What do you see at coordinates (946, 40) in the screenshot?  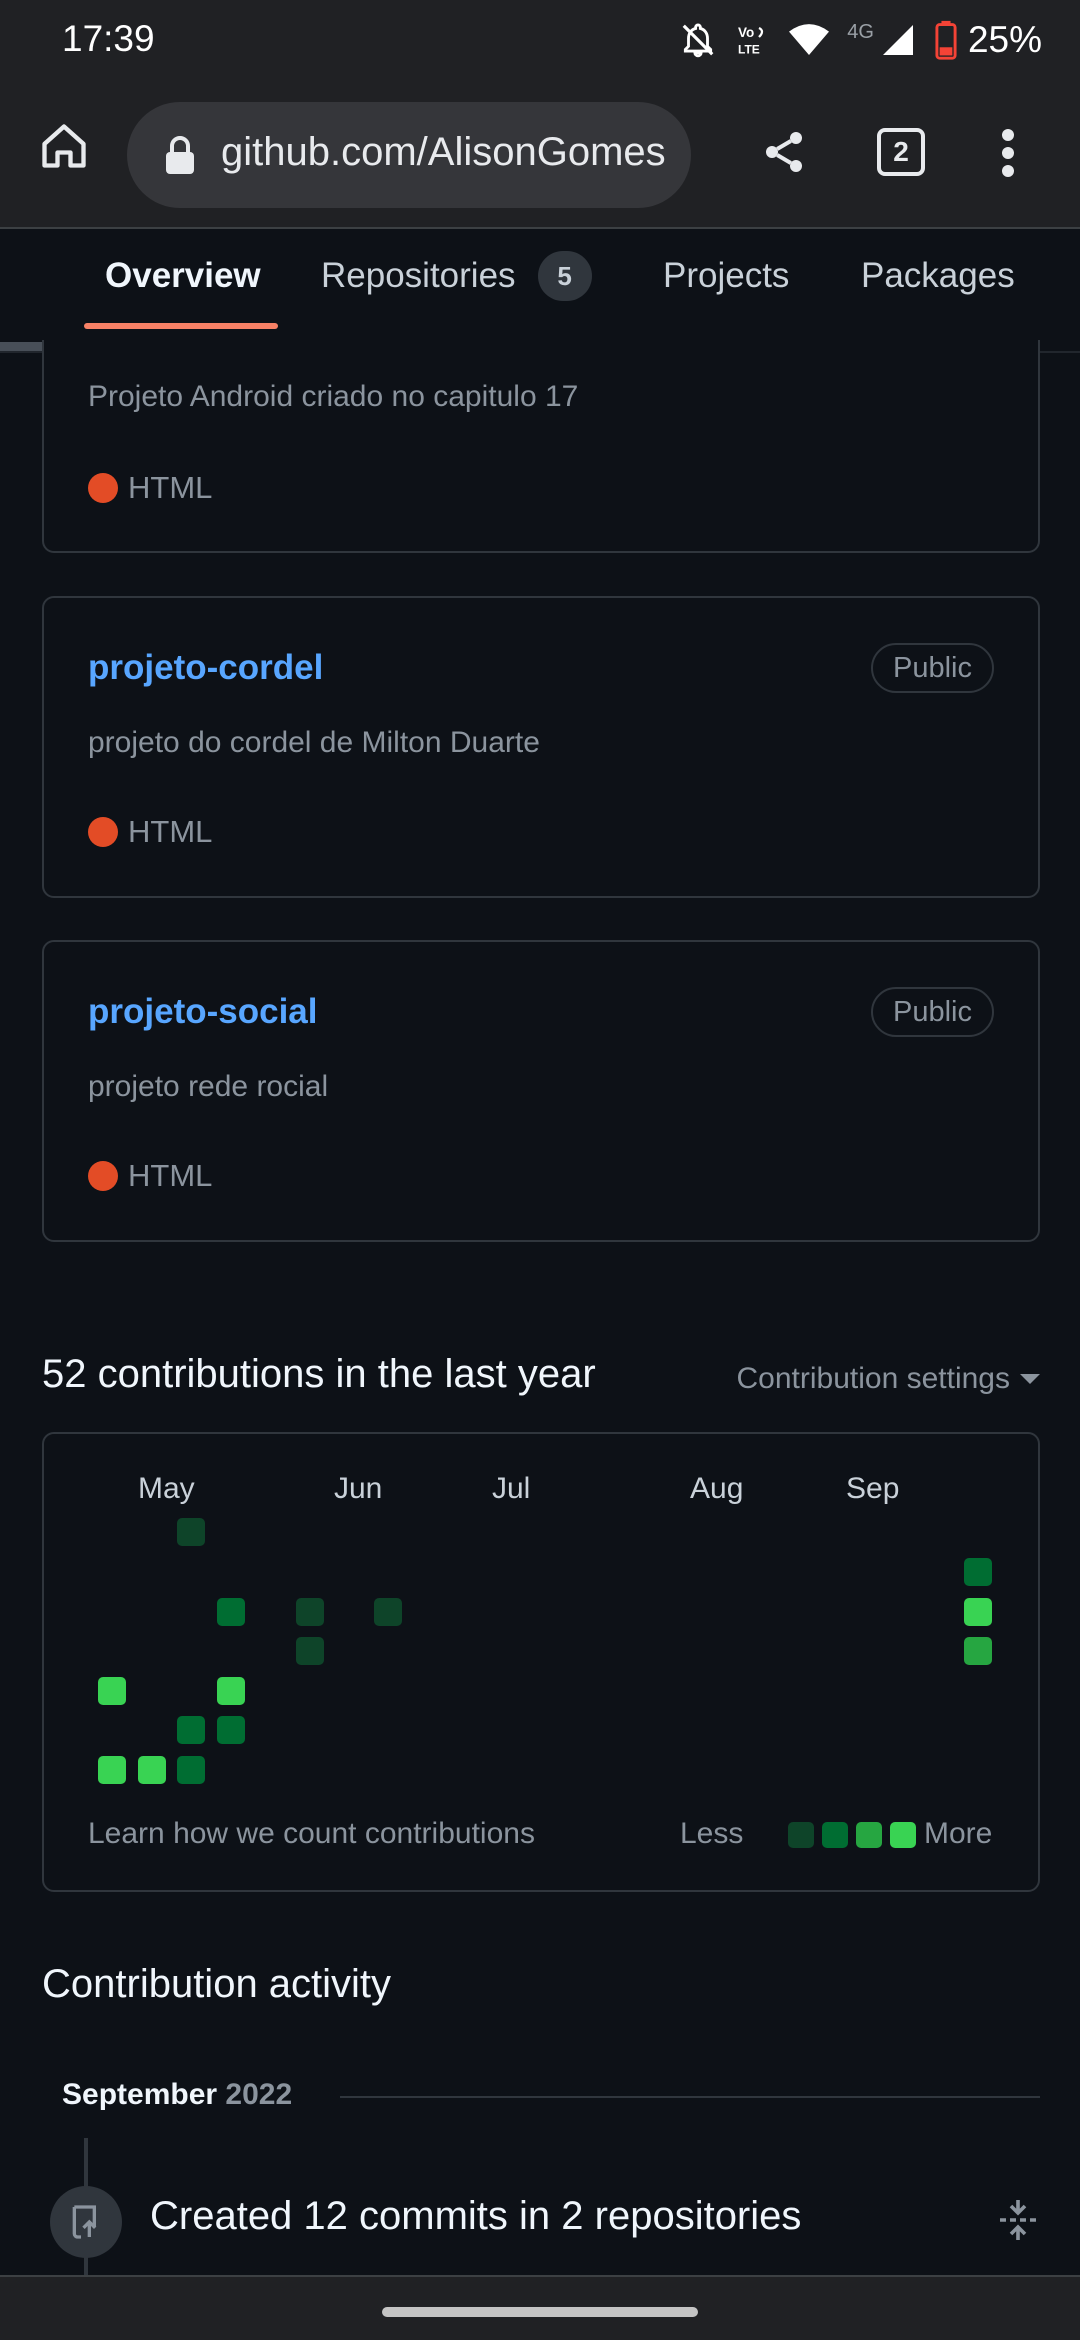 I see `battery-icon` at bounding box center [946, 40].